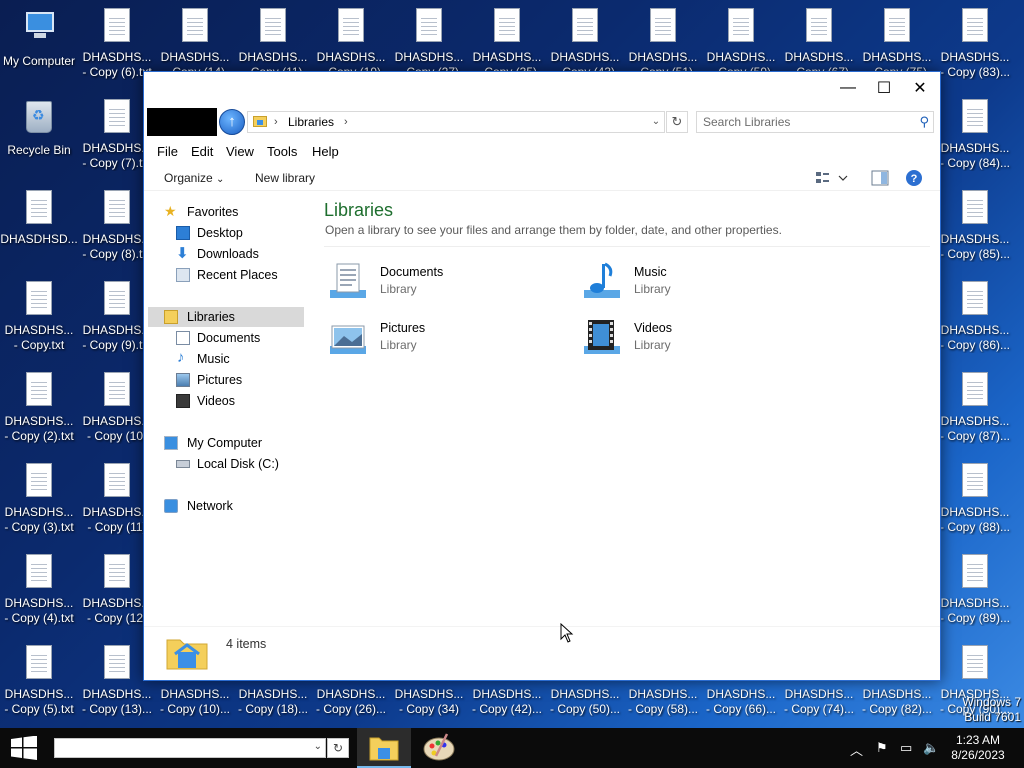  Describe the element at coordinates (39, 408) in the screenshot. I see `desktop-icon-file: DHASDHS... - Copy (2).txt` at that location.